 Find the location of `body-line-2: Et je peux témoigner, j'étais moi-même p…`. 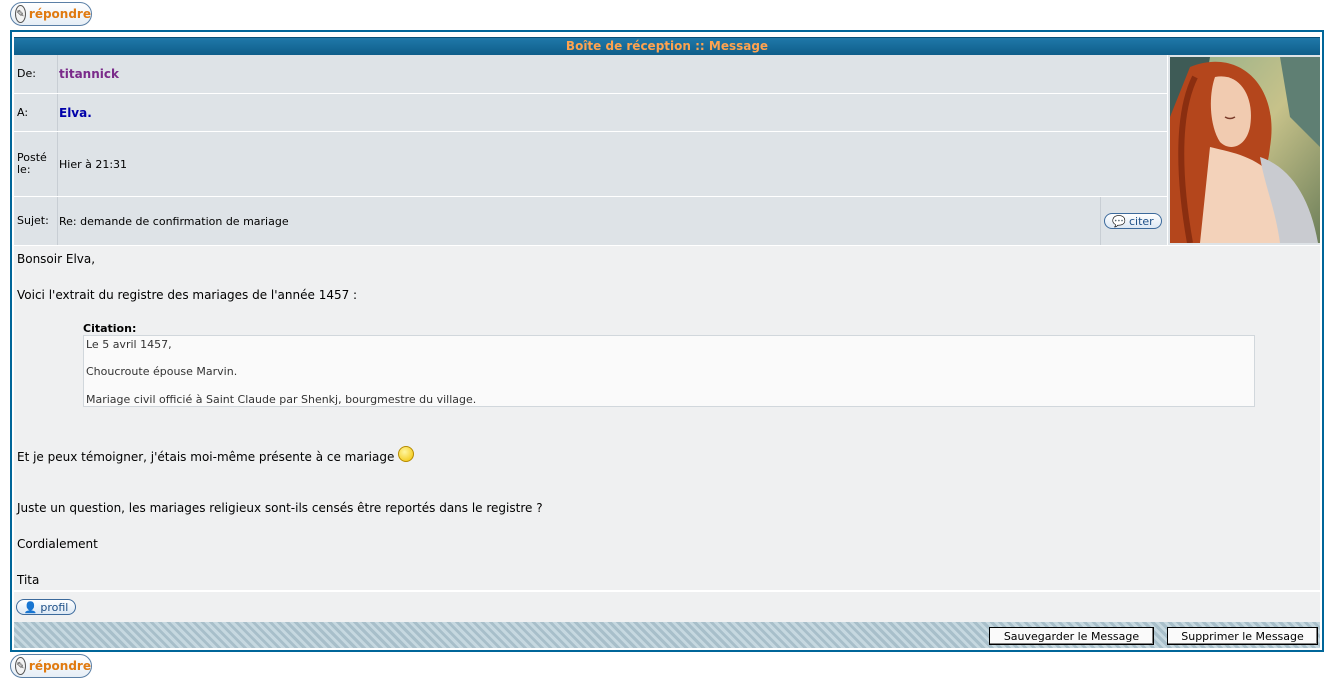

body-line-2: Et je peux témoigner, j'étais moi-même p… is located at coordinates (206, 457).